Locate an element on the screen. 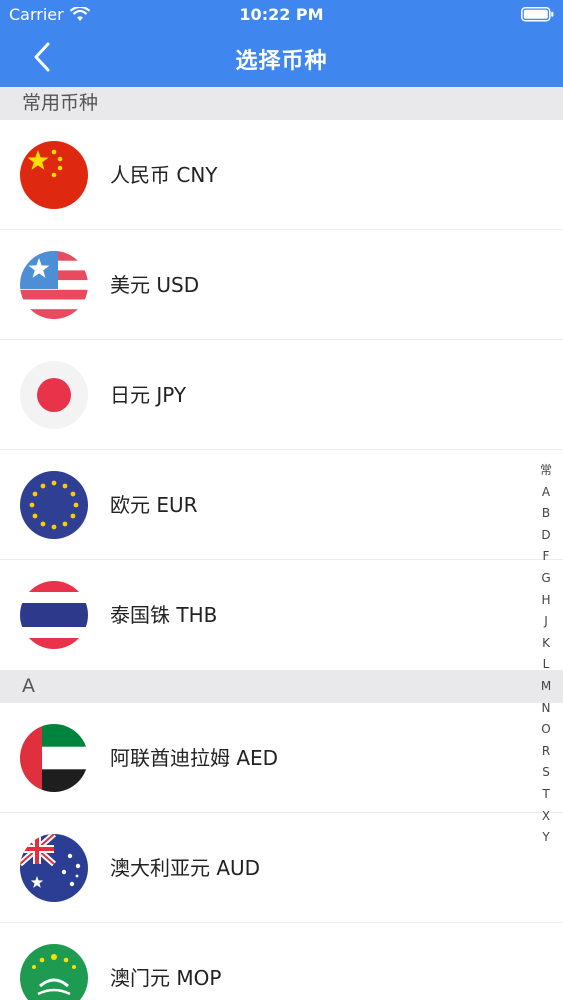  index-letter: L is located at coordinates (546, 665).